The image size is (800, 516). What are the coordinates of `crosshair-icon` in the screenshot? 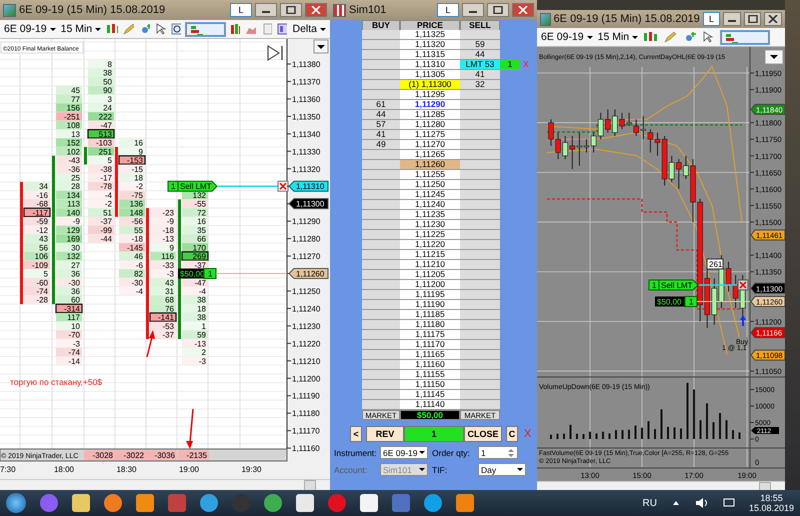 It's located at (690, 37).